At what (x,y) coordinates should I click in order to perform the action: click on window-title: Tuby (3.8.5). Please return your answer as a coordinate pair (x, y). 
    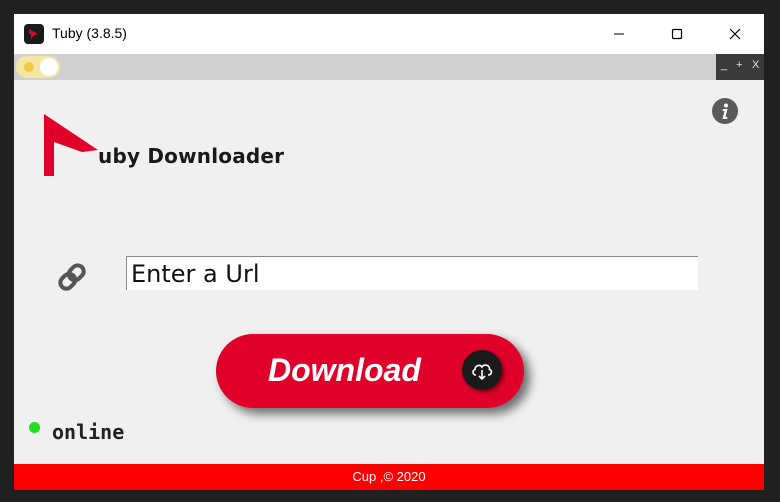
    Looking at the image, I should click on (89, 33).